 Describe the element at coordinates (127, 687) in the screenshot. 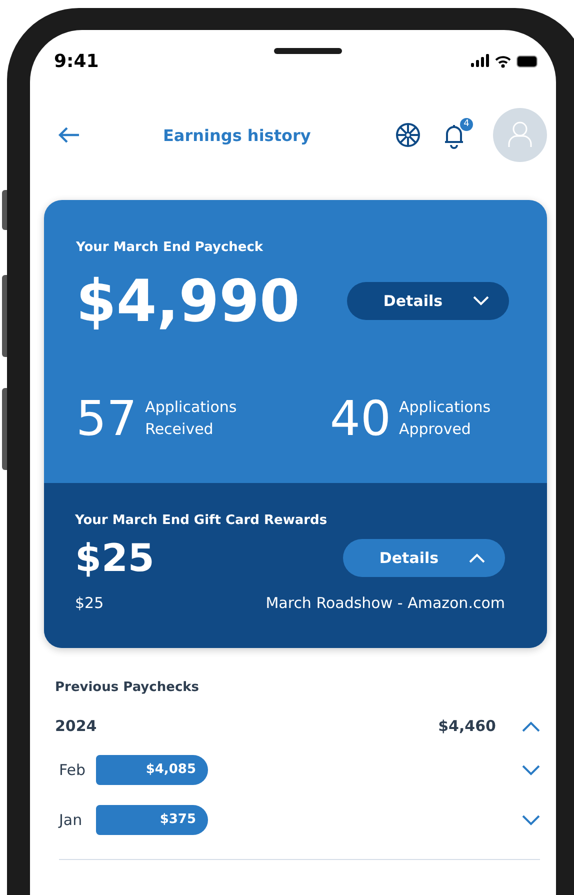

I see `section-title: Previous Paychecks` at that location.